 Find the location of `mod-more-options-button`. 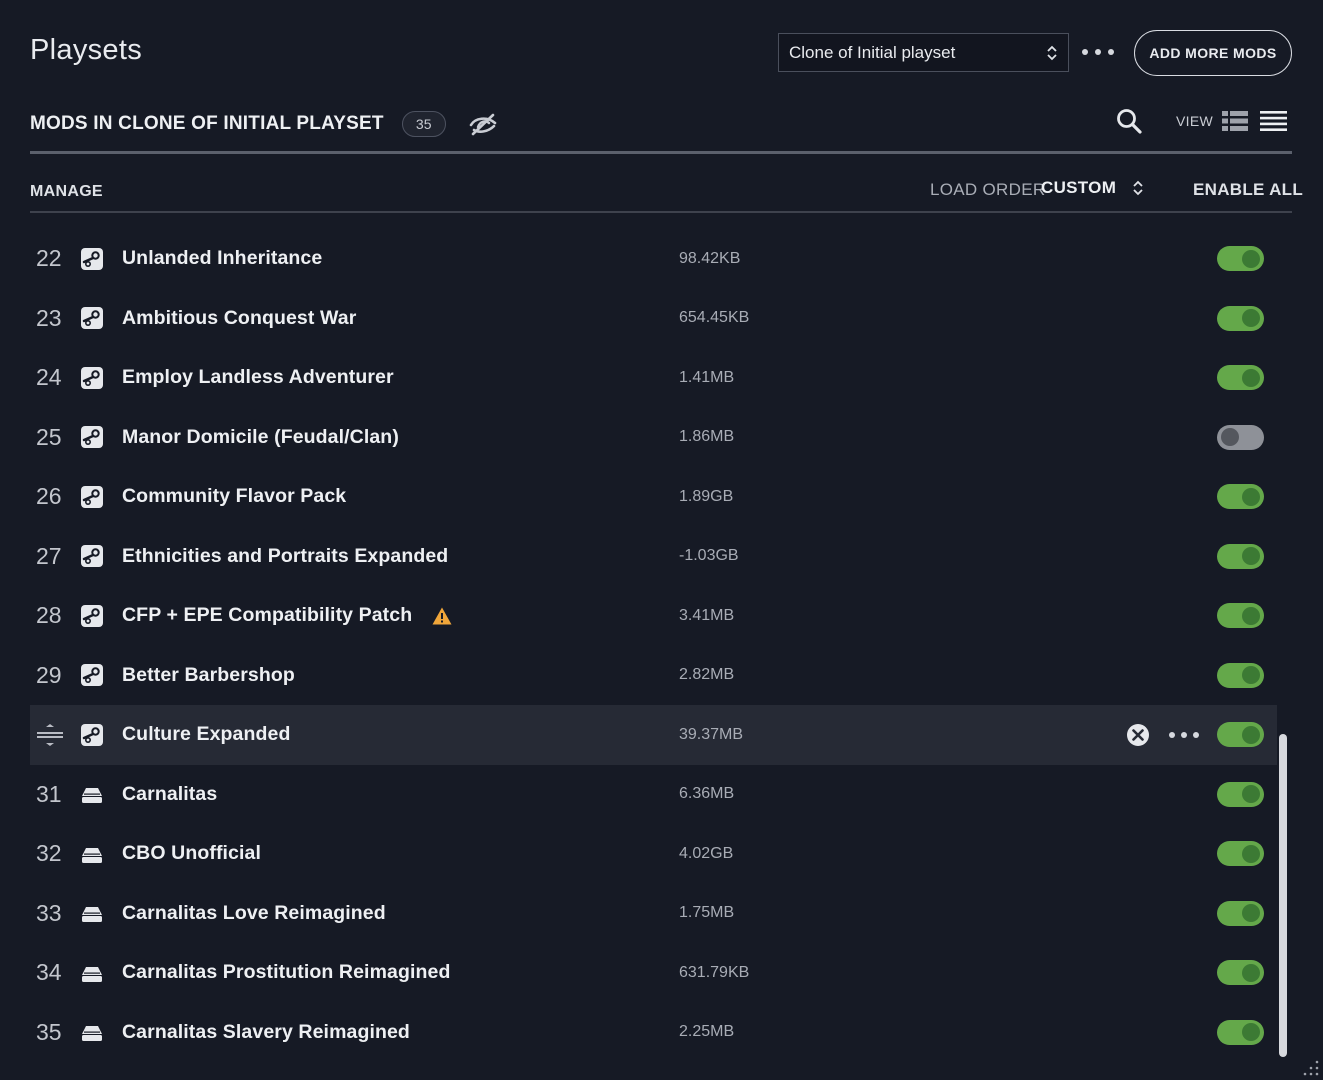

mod-more-options-button is located at coordinates (1184, 735).